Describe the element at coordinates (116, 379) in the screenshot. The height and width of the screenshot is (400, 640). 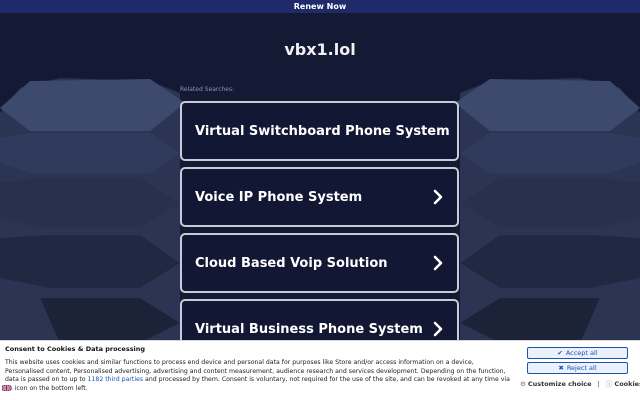
I see `third-parties-link: 1182 third parties` at that location.